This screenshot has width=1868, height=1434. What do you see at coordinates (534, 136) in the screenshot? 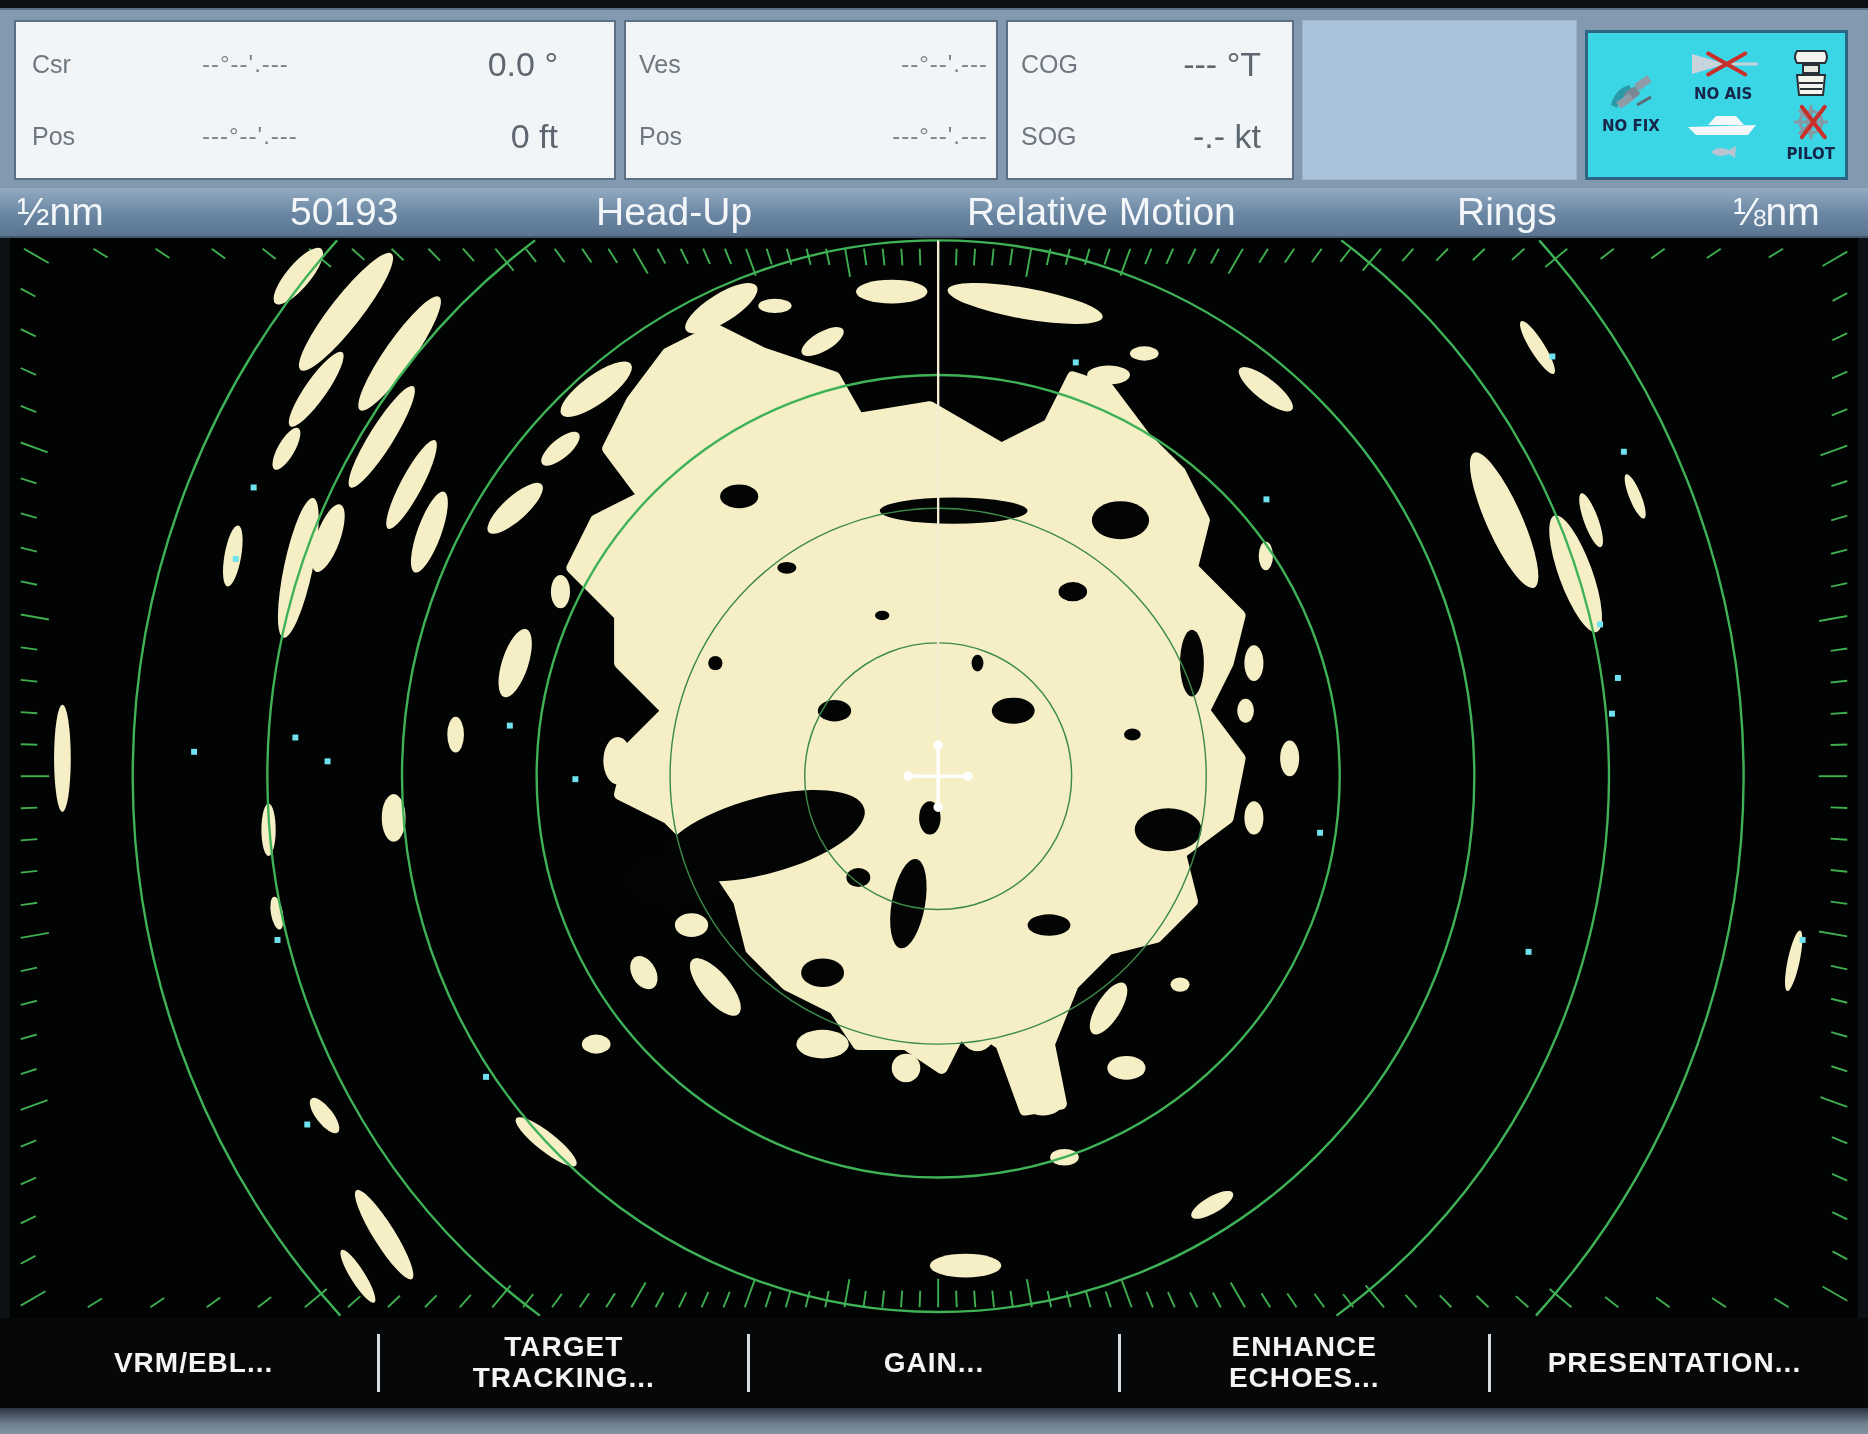
I see `field-value: 0 ft` at bounding box center [534, 136].